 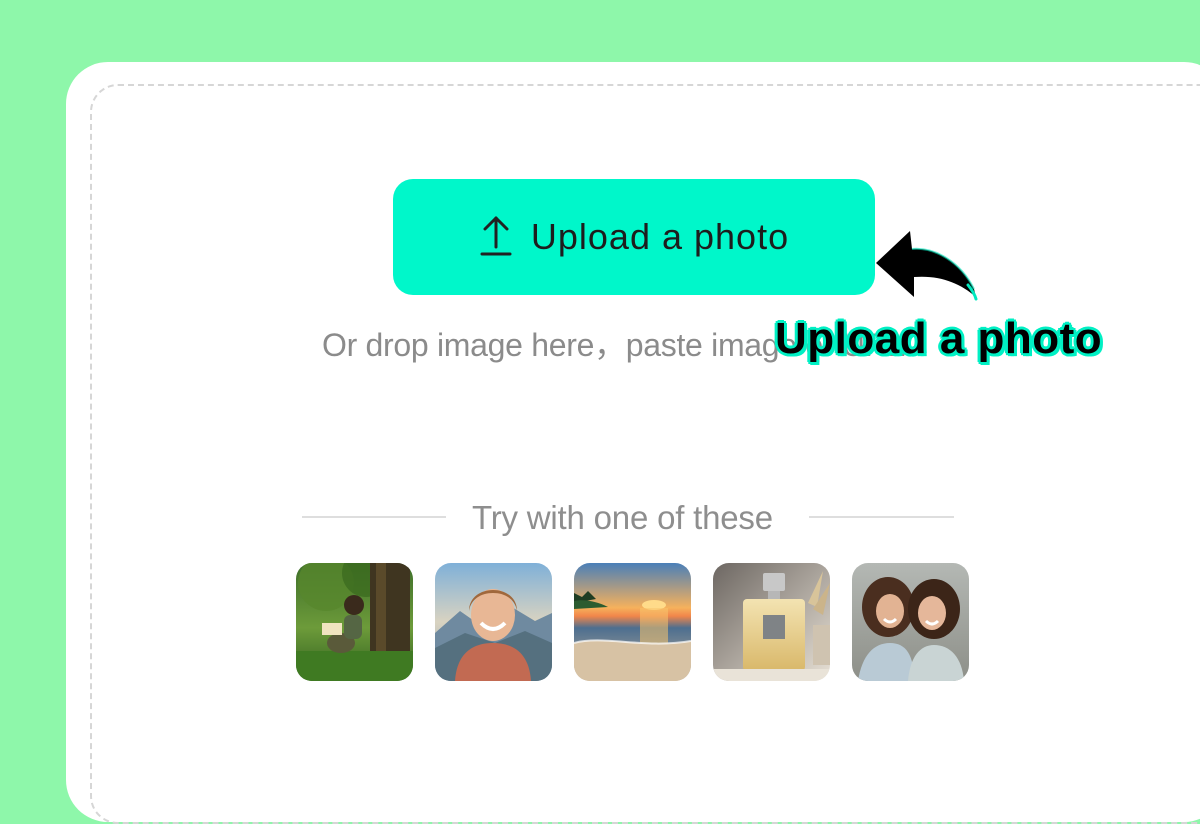 I want to click on divider-left, so click(x=374, y=517).